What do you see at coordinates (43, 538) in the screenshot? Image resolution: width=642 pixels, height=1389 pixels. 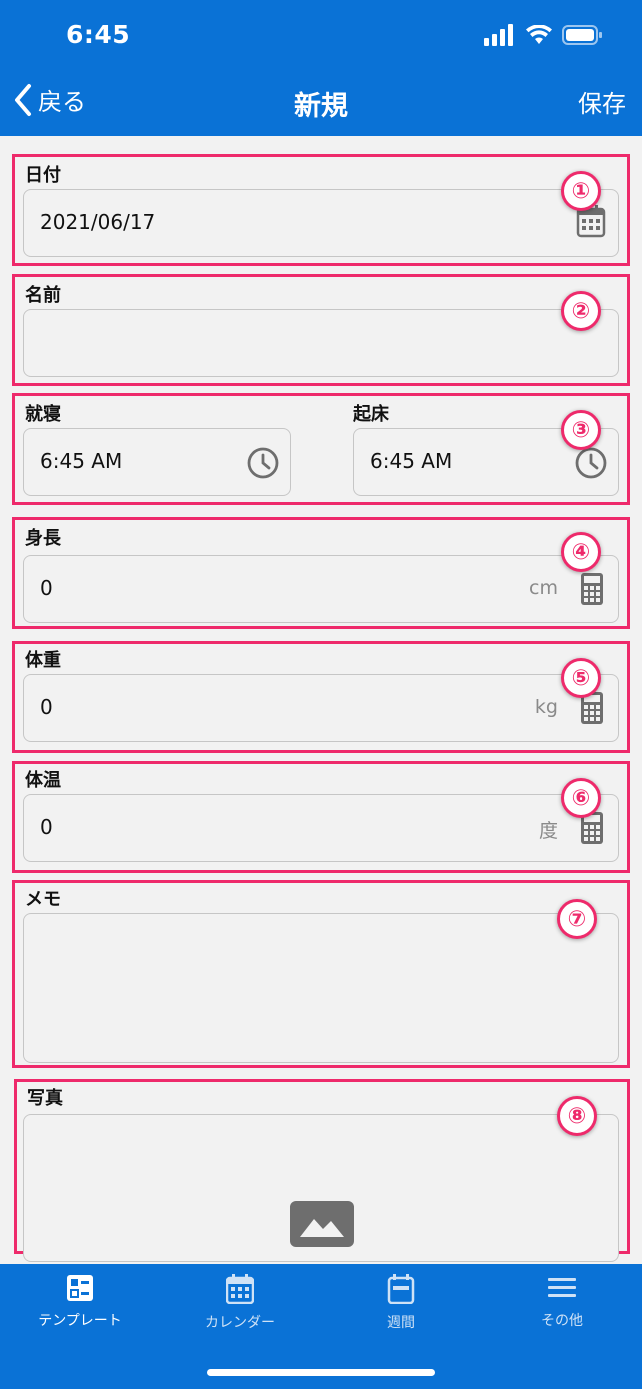 I see `height-label: 身長` at bounding box center [43, 538].